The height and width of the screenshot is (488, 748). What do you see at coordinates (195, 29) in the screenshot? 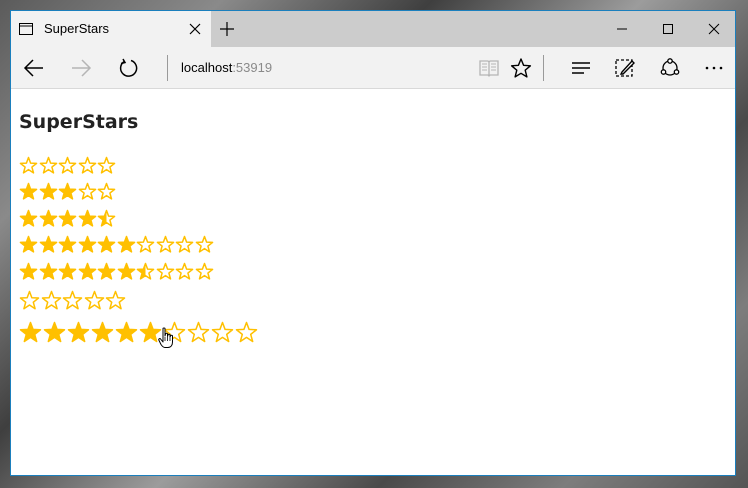
I see `close-icon` at bounding box center [195, 29].